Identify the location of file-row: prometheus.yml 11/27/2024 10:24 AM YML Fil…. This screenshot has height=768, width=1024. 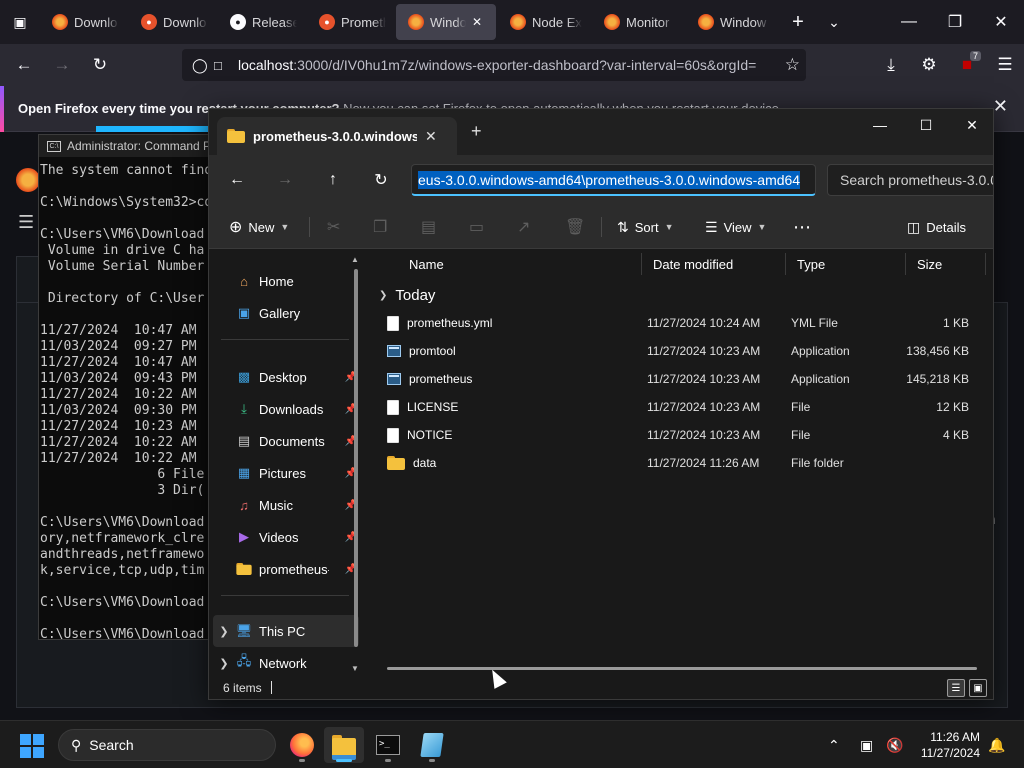
(685, 323).